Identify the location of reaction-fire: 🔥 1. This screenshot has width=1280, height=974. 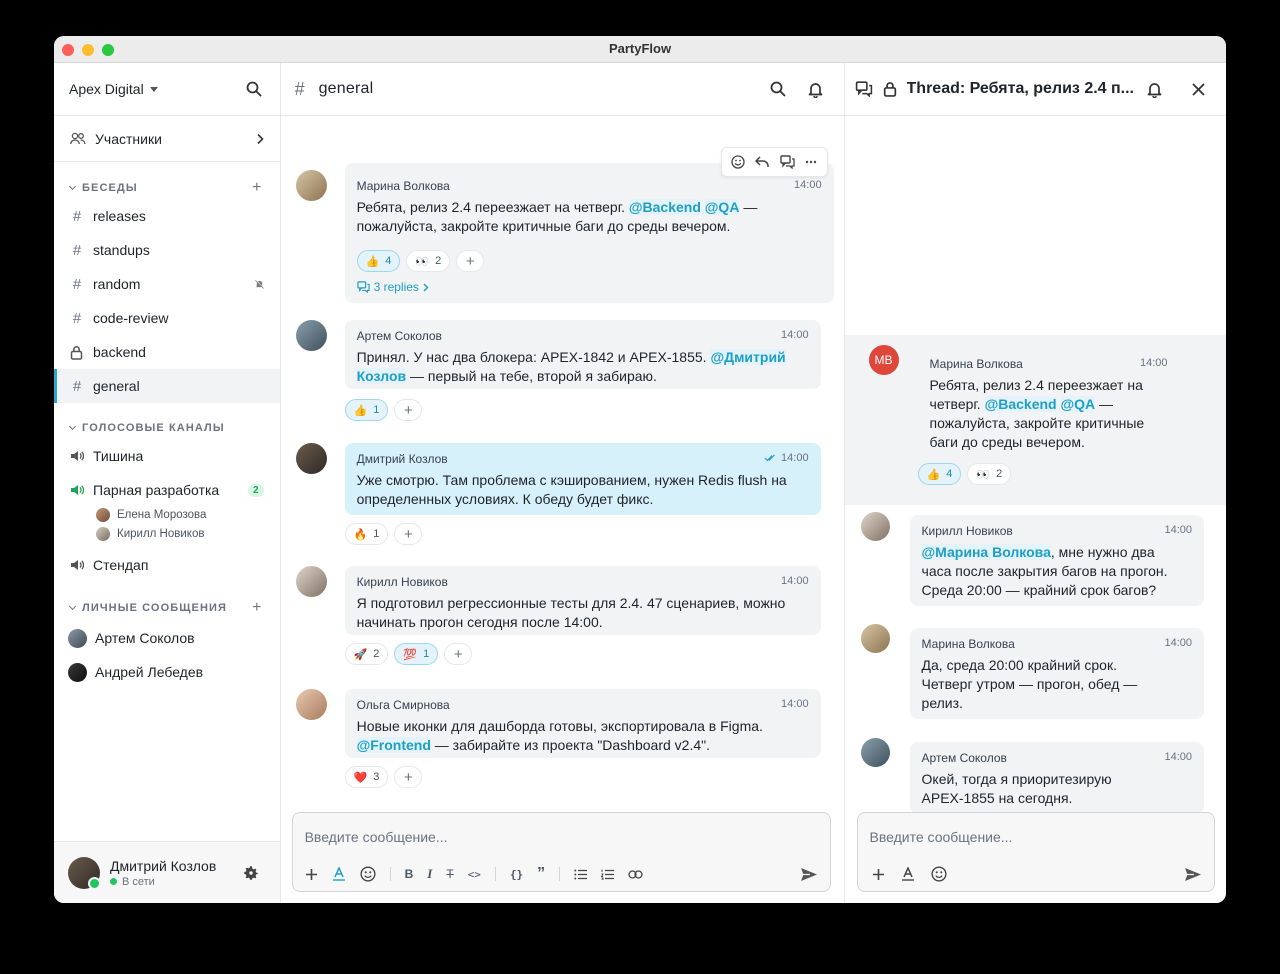
(366, 534).